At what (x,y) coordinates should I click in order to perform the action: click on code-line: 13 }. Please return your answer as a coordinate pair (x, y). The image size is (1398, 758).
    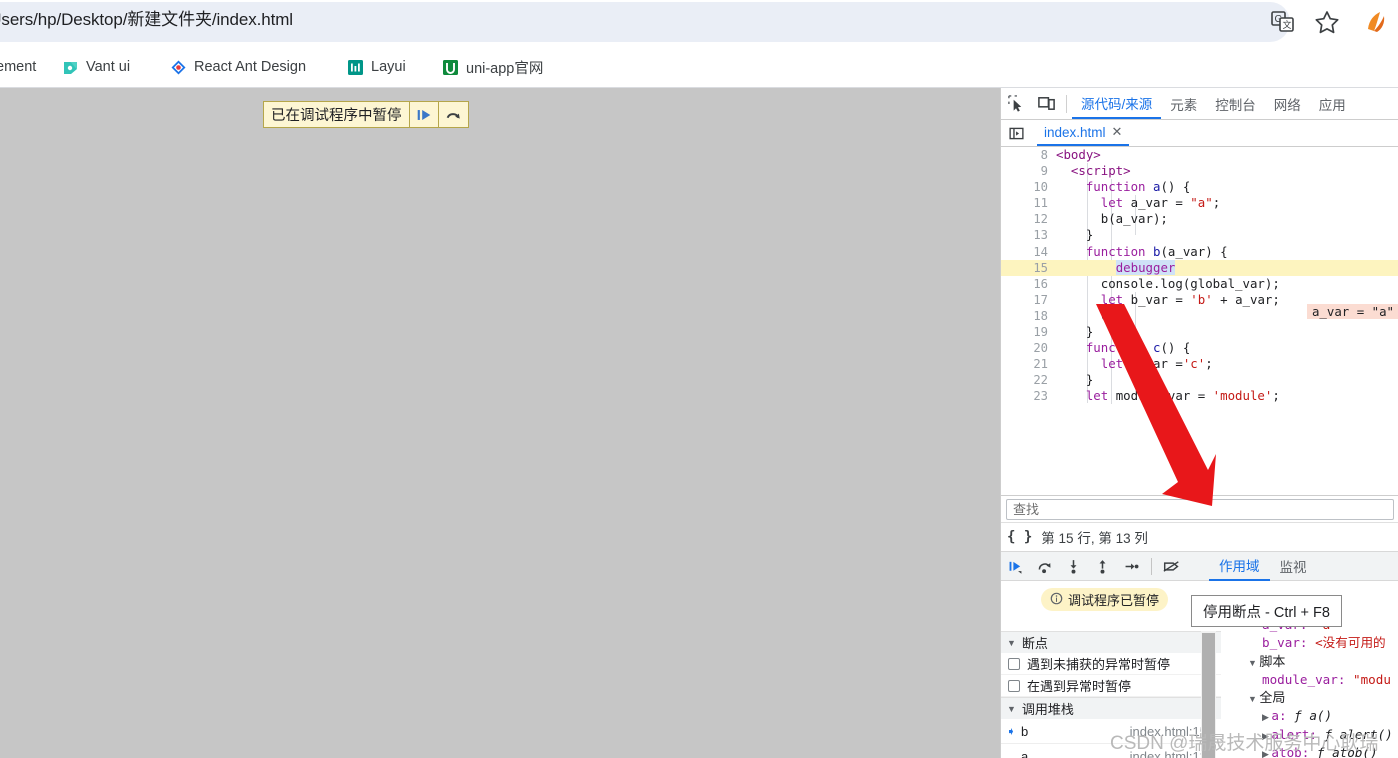
    Looking at the image, I should click on (1199, 235).